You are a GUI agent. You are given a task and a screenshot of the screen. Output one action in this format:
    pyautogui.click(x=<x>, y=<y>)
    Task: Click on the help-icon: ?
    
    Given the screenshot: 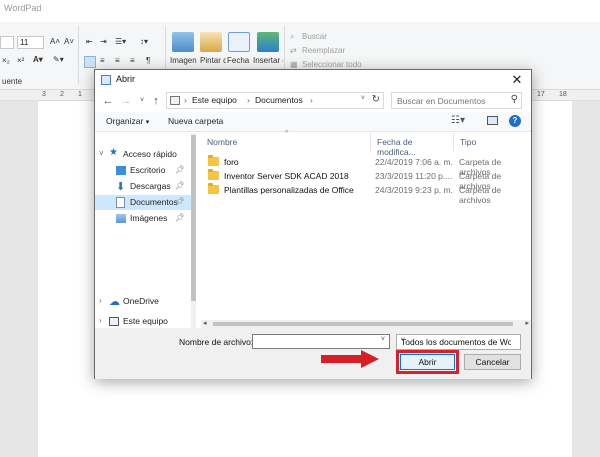 What is the action you would take?
    pyautogui.click(x=515, y=121)
    